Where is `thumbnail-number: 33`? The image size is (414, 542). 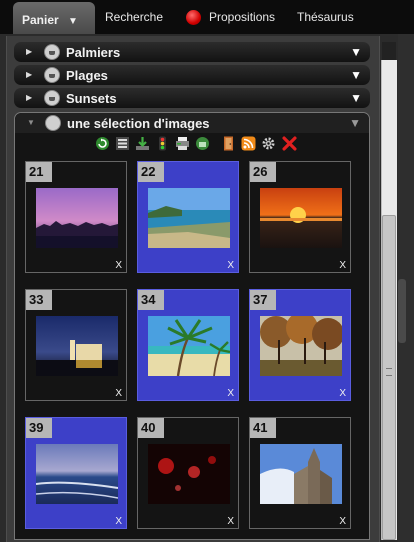
thumbnail-number: 33 is located at coordinates (39, 300).